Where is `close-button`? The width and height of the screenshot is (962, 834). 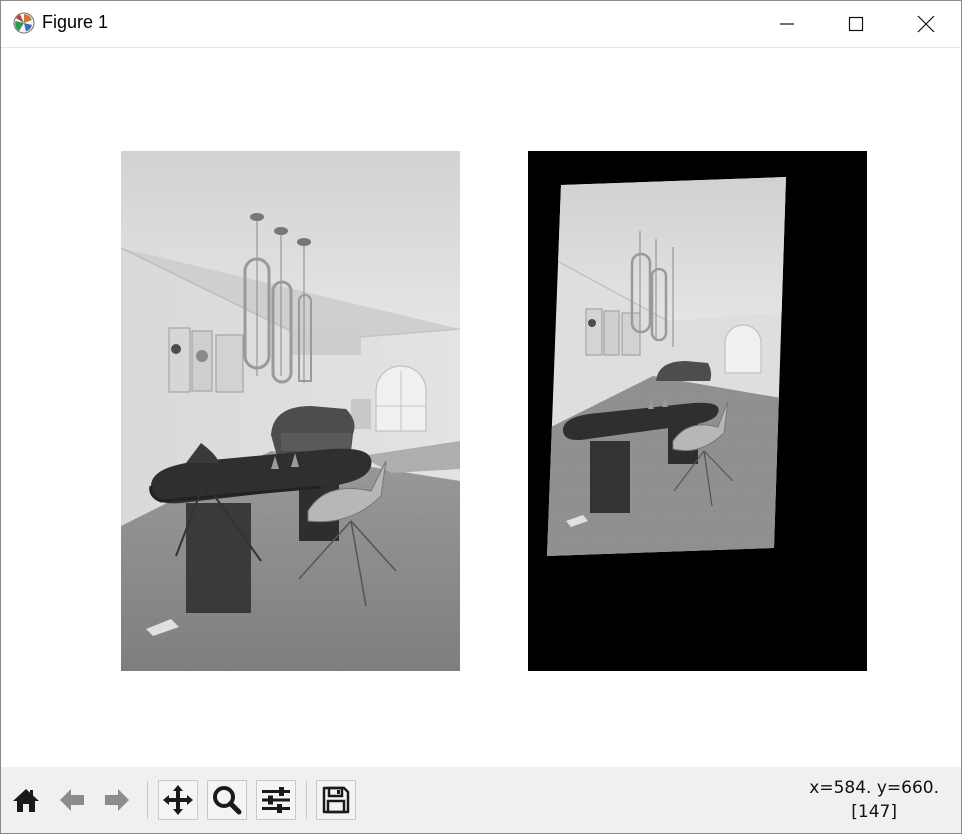
close-button is located at coordinates (926, 24).